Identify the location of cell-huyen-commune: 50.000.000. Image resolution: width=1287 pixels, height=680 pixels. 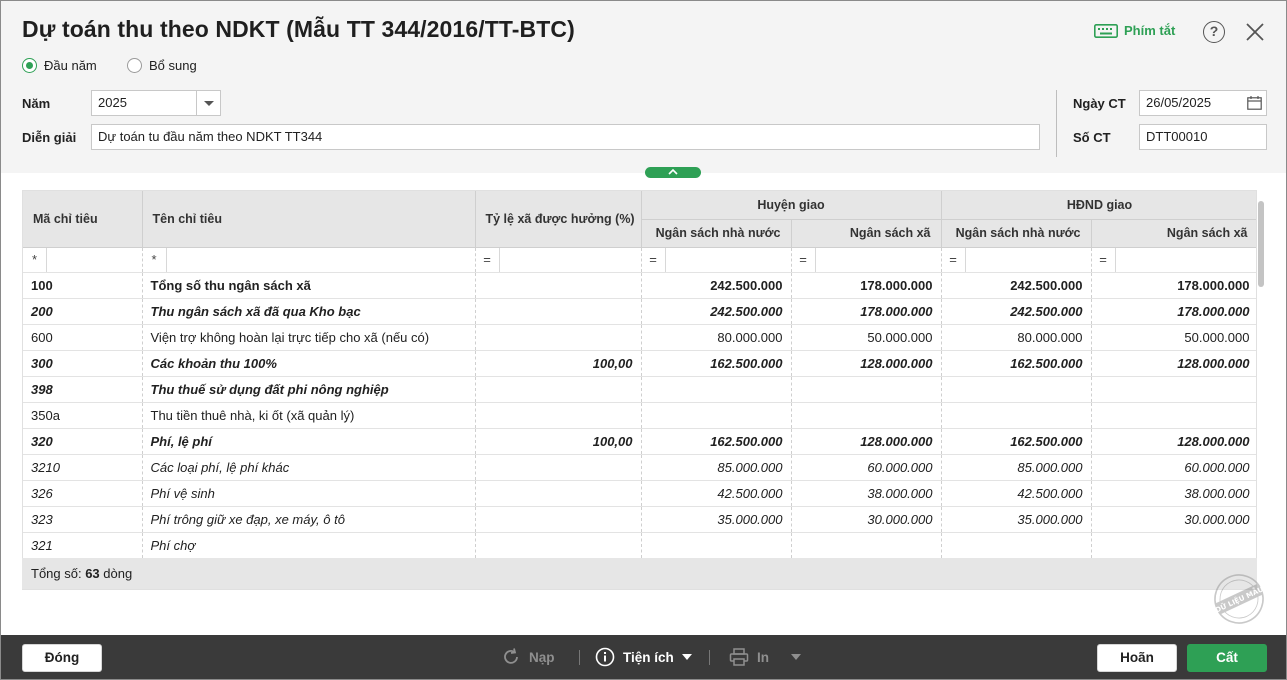
(866, 337).